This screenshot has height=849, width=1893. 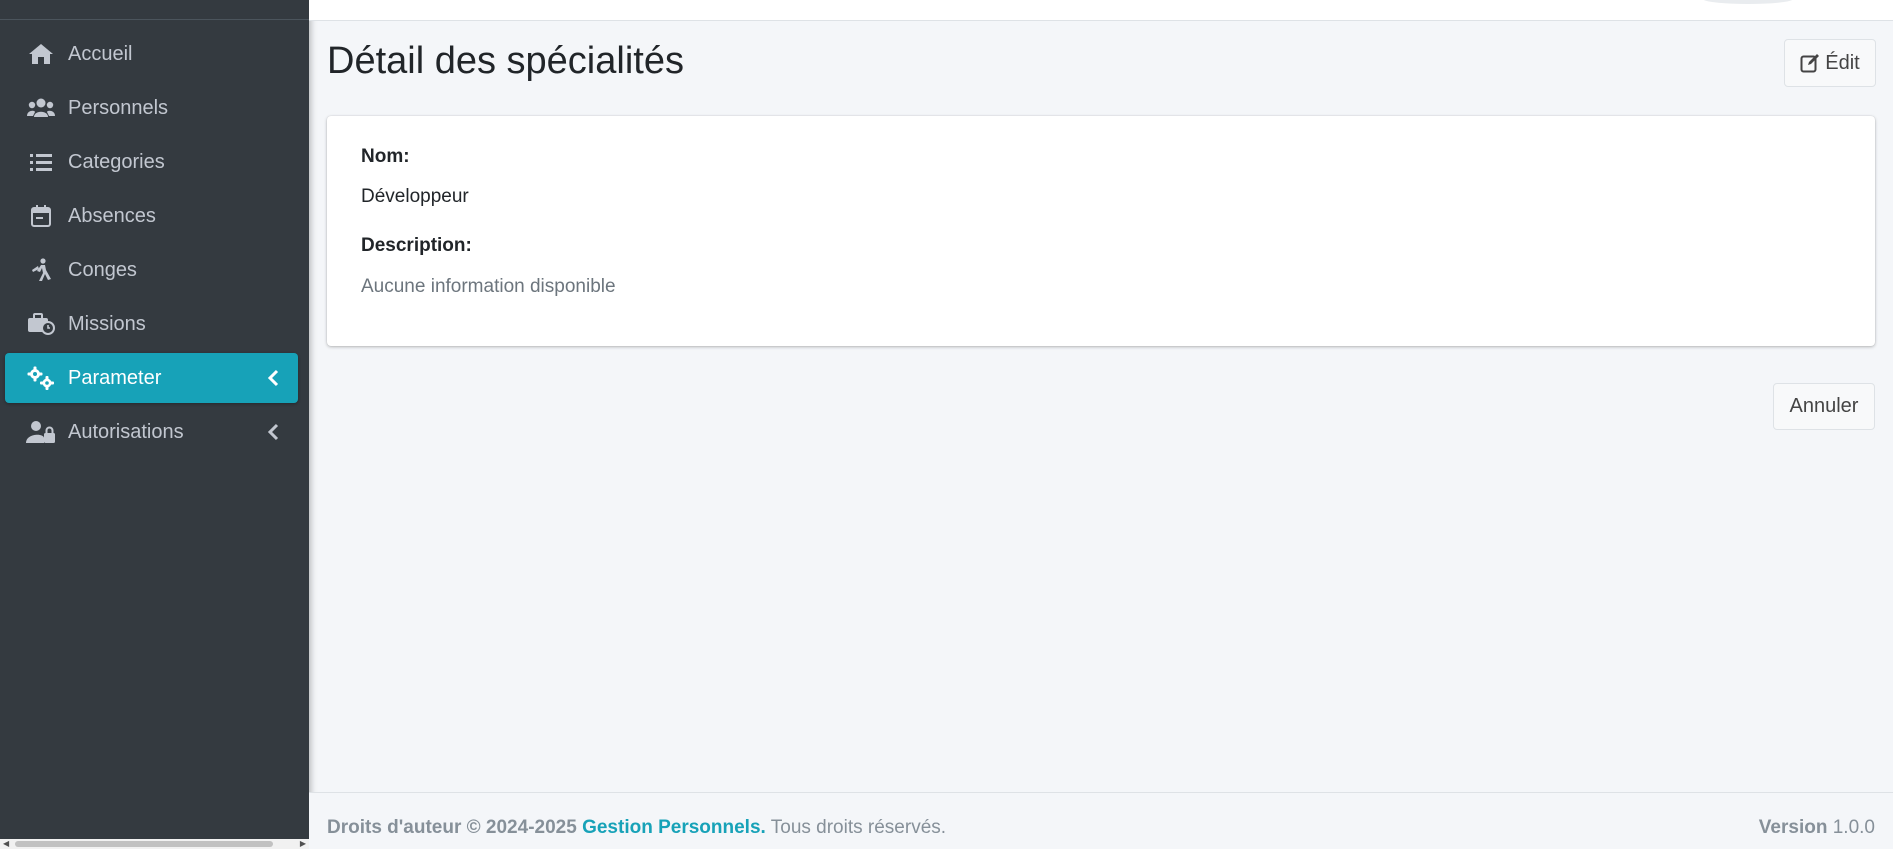 What do you see at coordinates (144, 844) in the screenshot?
I see `scrollbar-thumb` at bounding box center [144, 844].